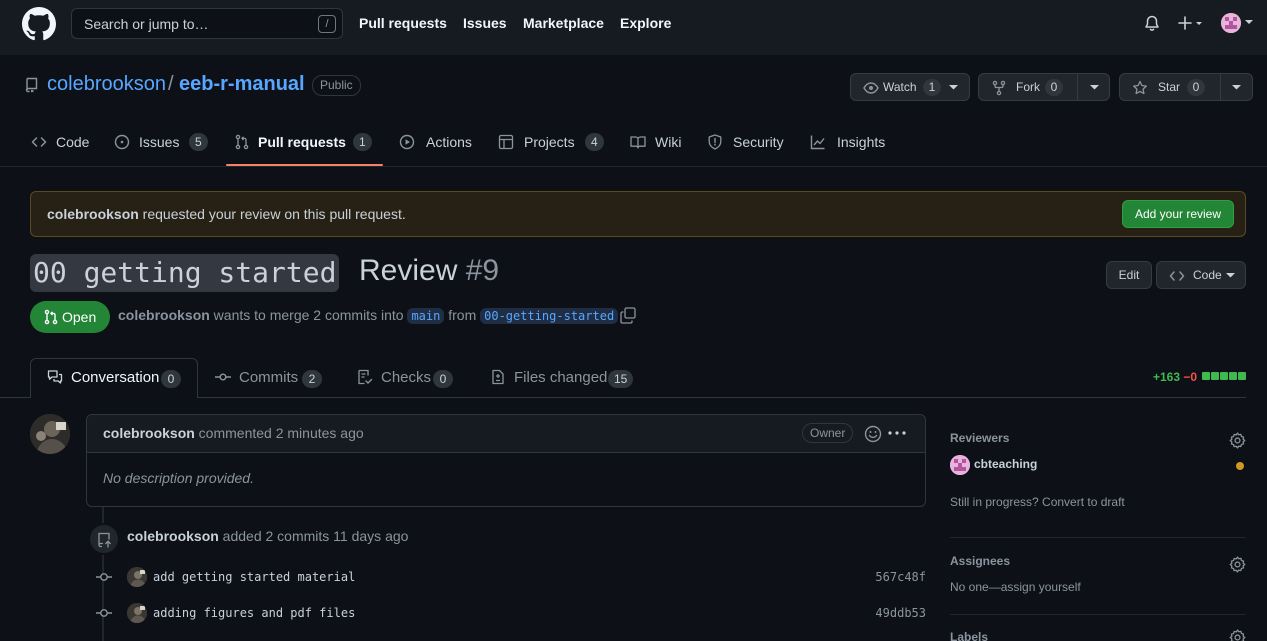  I want to click on star-label: Star, so click(1169, 87).